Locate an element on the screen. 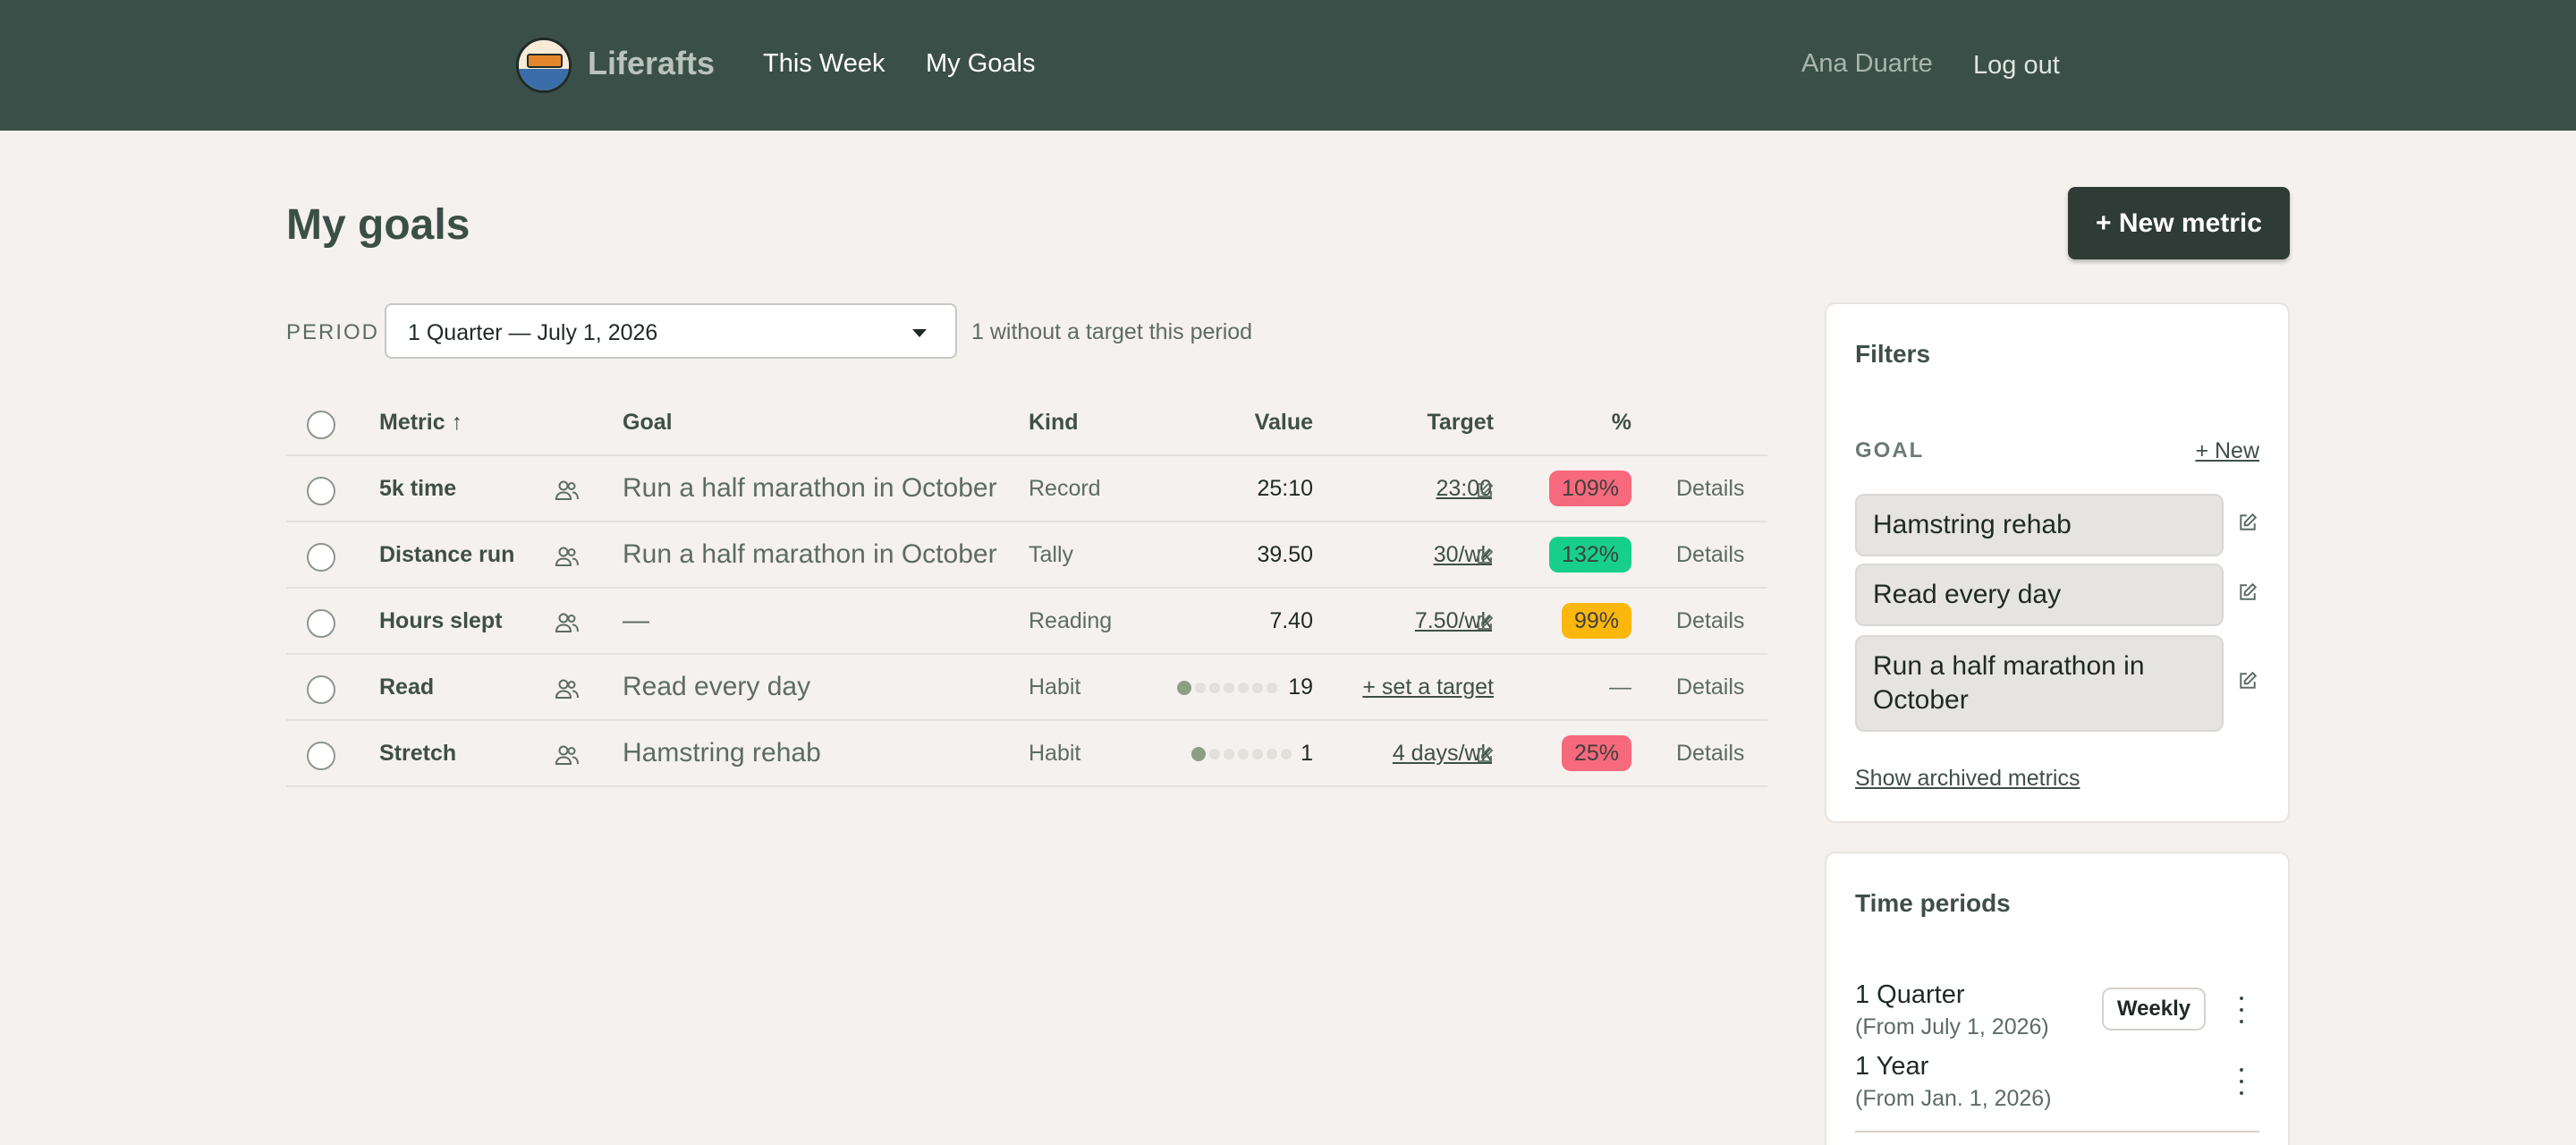 This screenshot has height=1145, width=2576. goal-name: Read every day is located at coordinates (716, 687).